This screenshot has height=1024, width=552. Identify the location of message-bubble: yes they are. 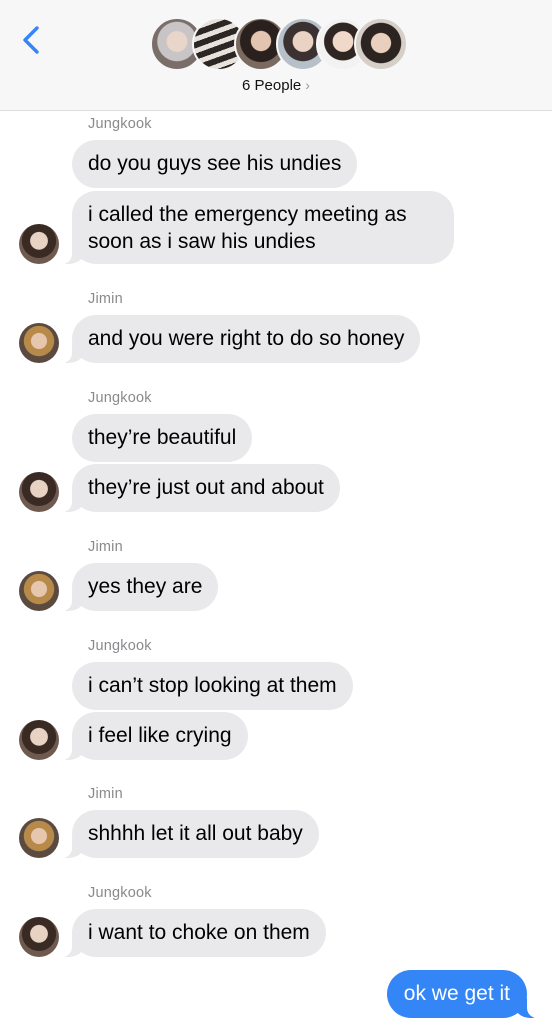
(138, 587).